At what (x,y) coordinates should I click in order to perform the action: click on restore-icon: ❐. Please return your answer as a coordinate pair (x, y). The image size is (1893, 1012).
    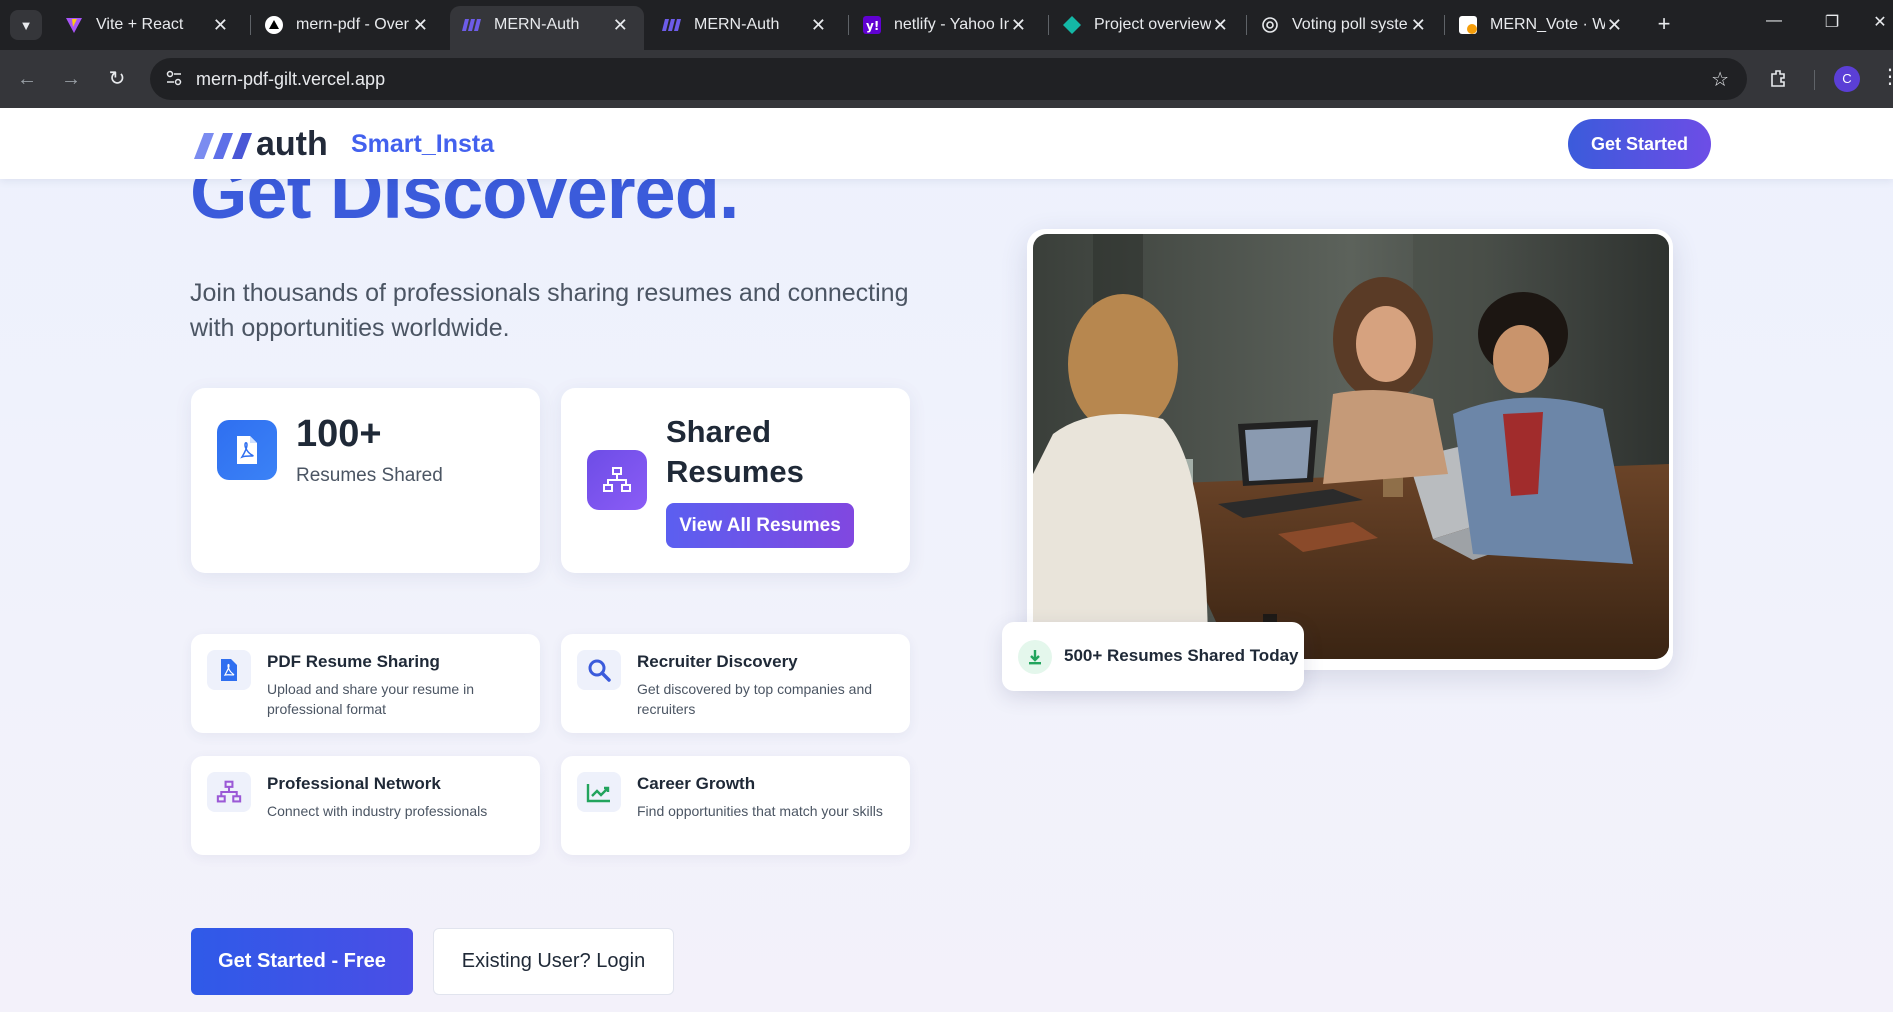
    Looking at the image, I should click on (1832, 22).